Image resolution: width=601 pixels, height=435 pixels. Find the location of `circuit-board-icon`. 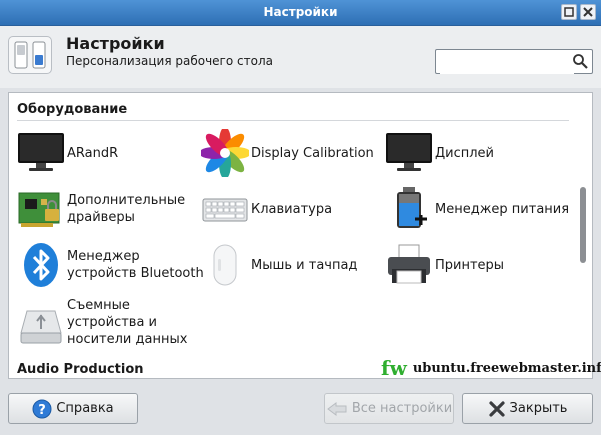

circuit-board-icon is located at coordinates (41, 209).